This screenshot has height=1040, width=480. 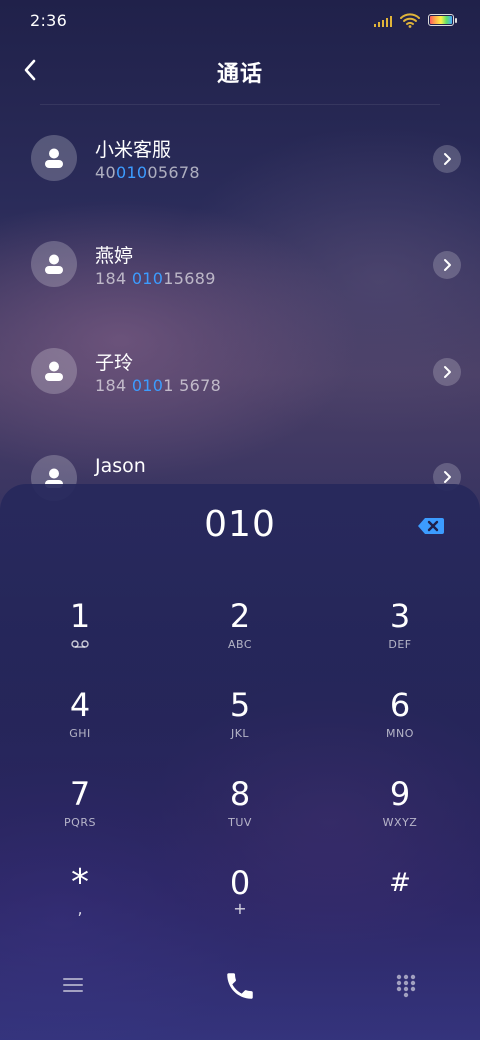 What do you see at coordinates (133, 150) in the screenshot?
I see `contact-name: 小米客服` at bounding box center [133, 150].